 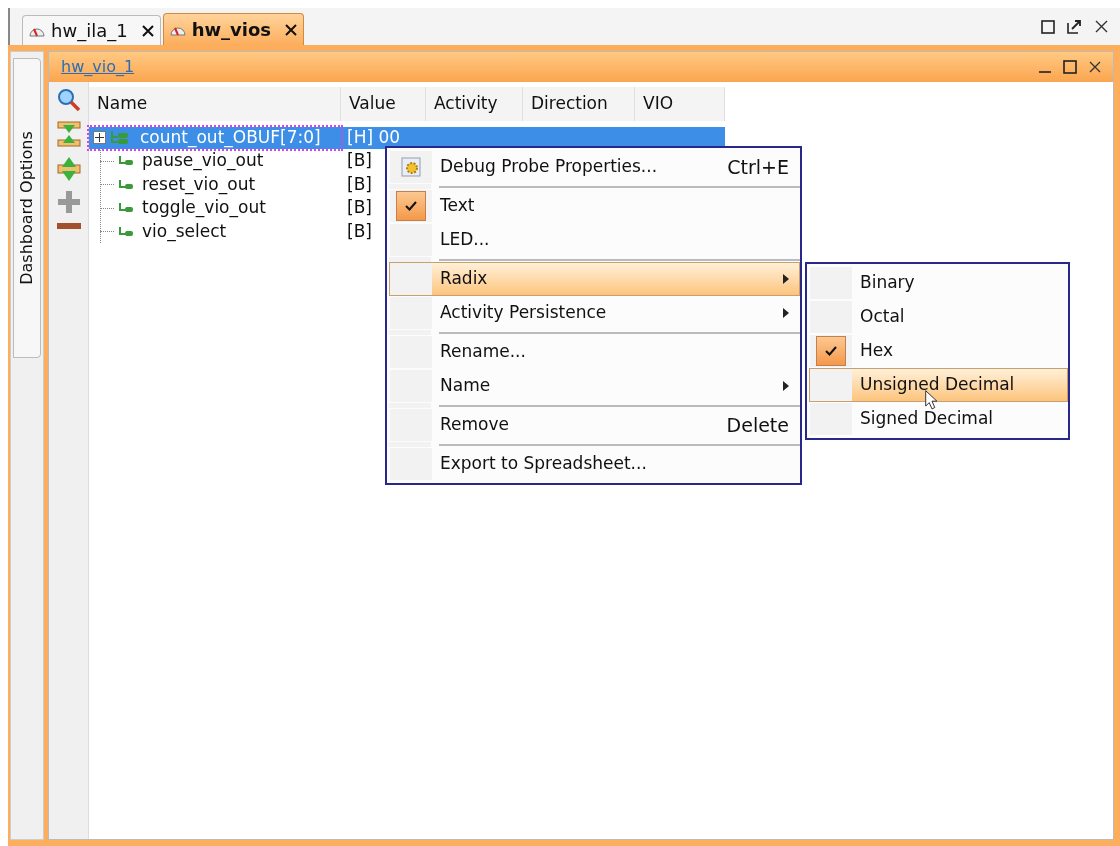 What do you see at coordinates (758, 167) in the screenshot?
I see `shortcut-text: Ctrl+E` at bounding box center [758, 167].